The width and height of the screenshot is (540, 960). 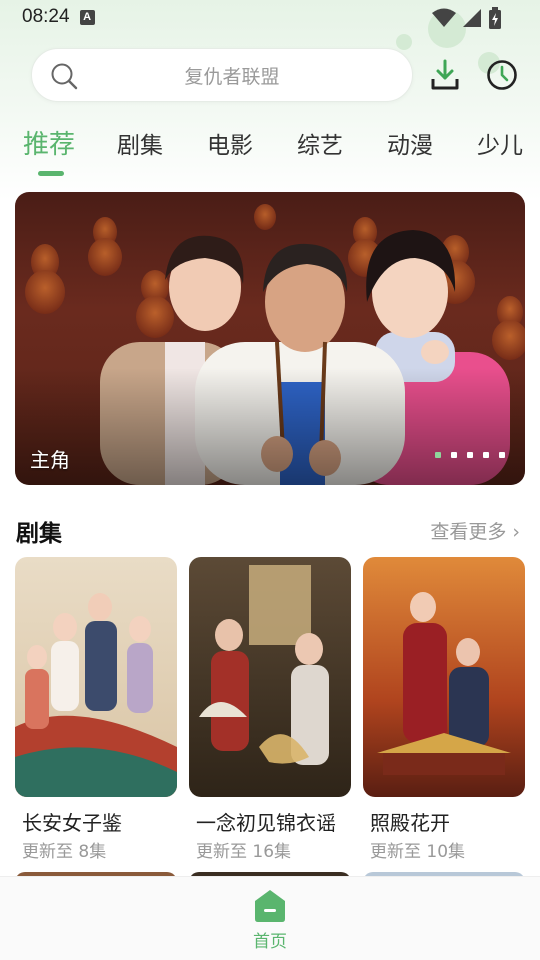 What do you see at coordinates (500, 143) in the screenshot?
I see `tab-kids: 少儿` at bounding box center [500, 143].